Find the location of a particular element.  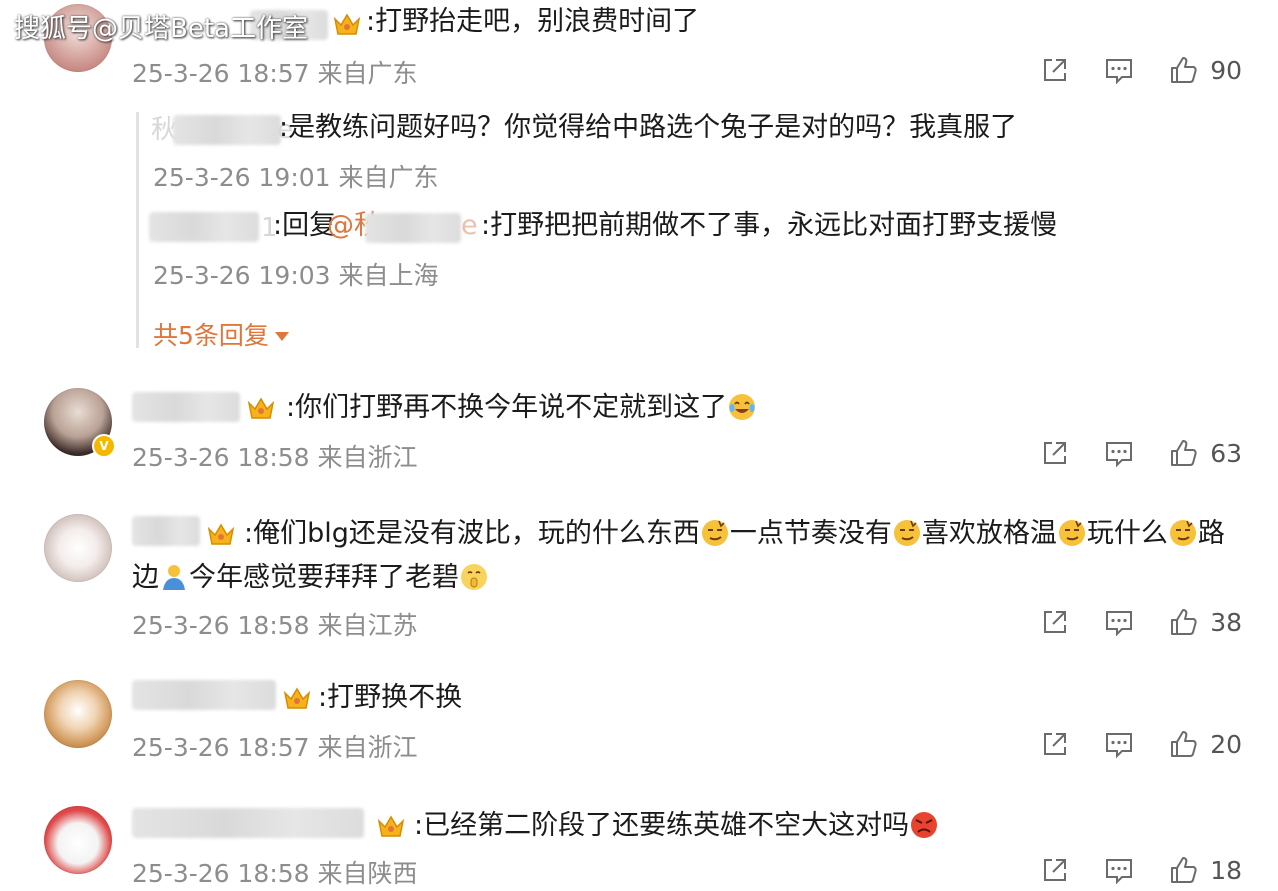

like-button: 18 is located at coordinates (1204, 870).